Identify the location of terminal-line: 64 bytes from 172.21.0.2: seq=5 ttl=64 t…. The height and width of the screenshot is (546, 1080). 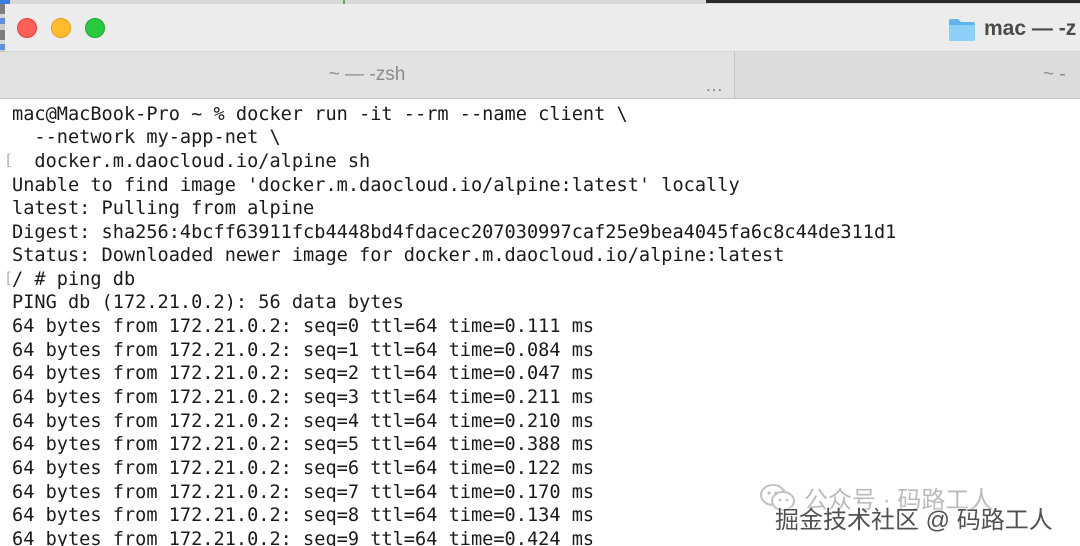
(303, 444).